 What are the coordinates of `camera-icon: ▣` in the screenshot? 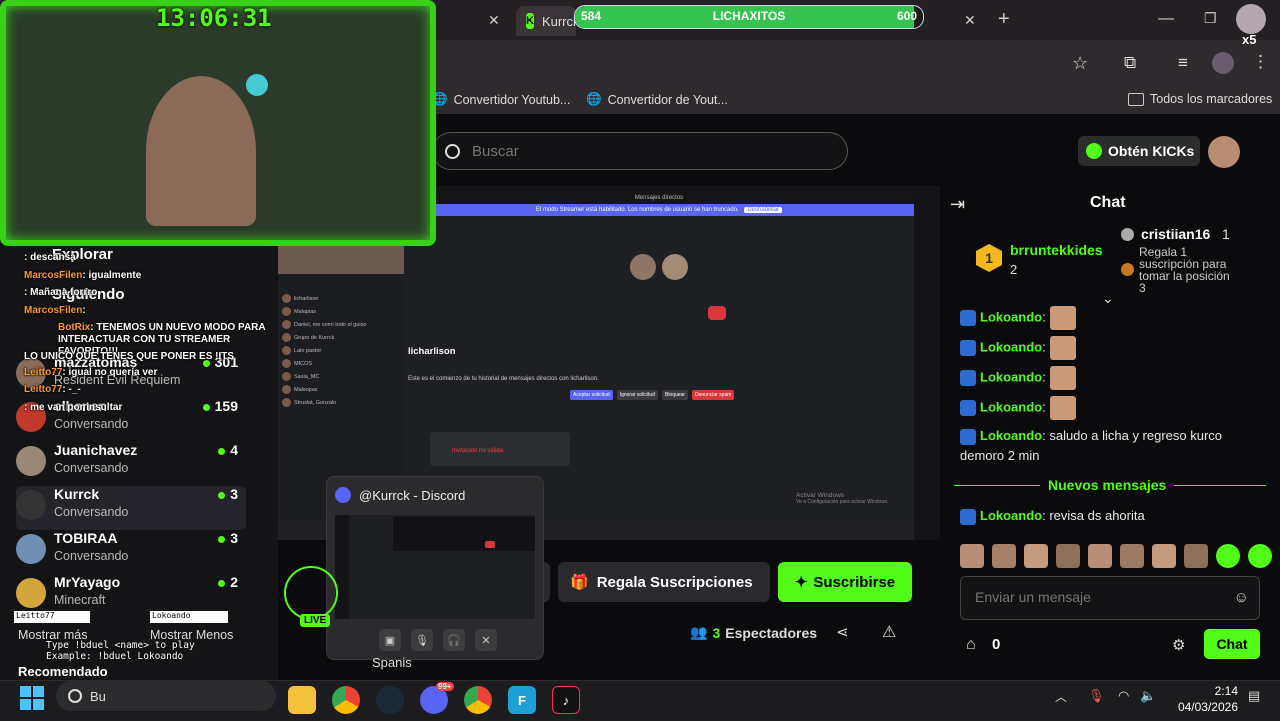 It's located at (390, 640).